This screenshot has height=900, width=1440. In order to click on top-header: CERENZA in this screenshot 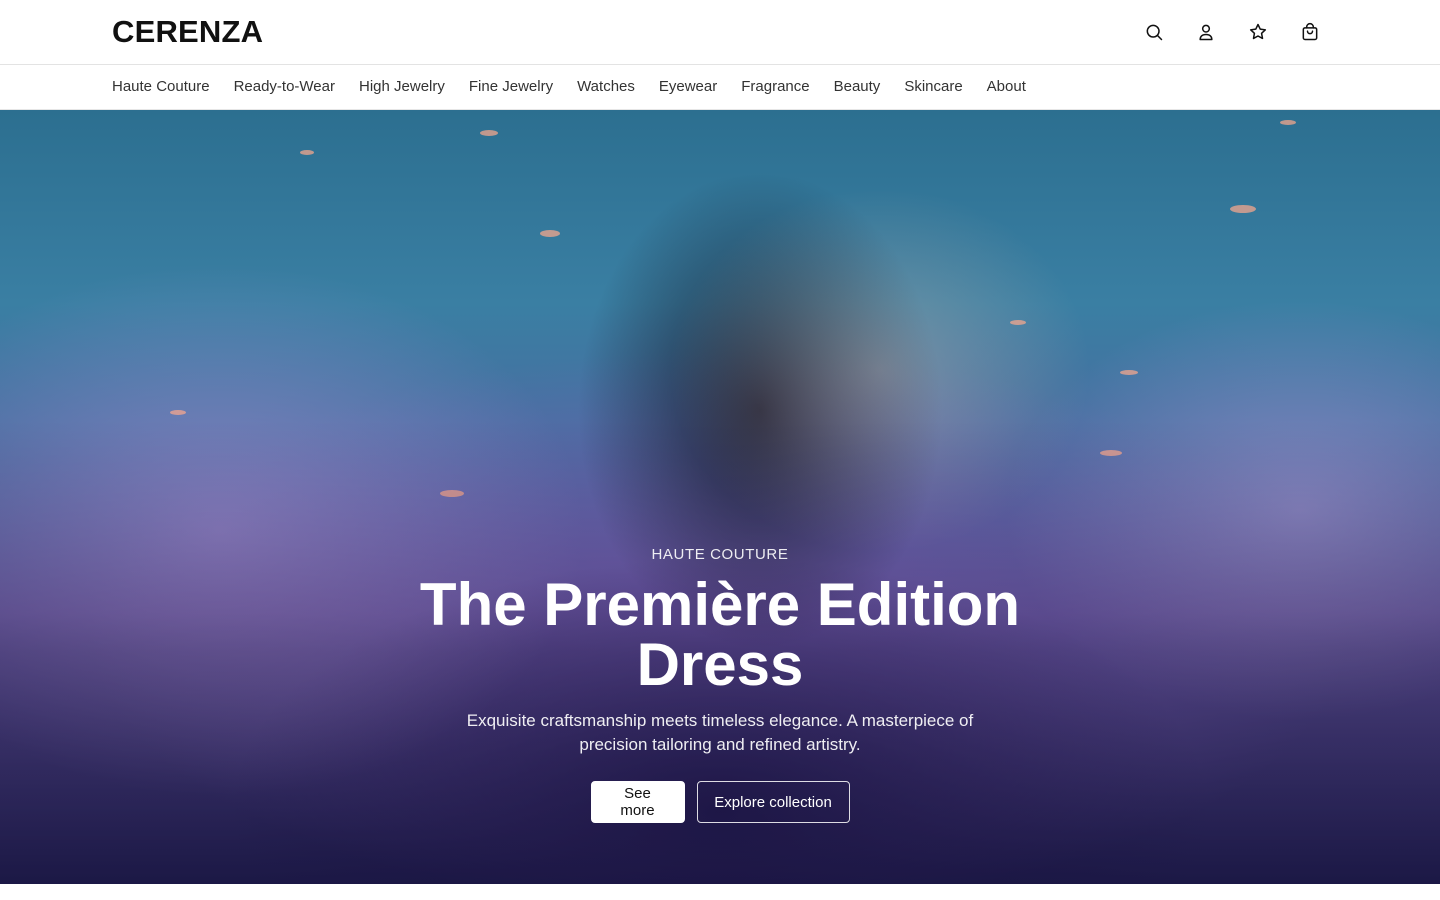, I will do `click(720, 32)`.